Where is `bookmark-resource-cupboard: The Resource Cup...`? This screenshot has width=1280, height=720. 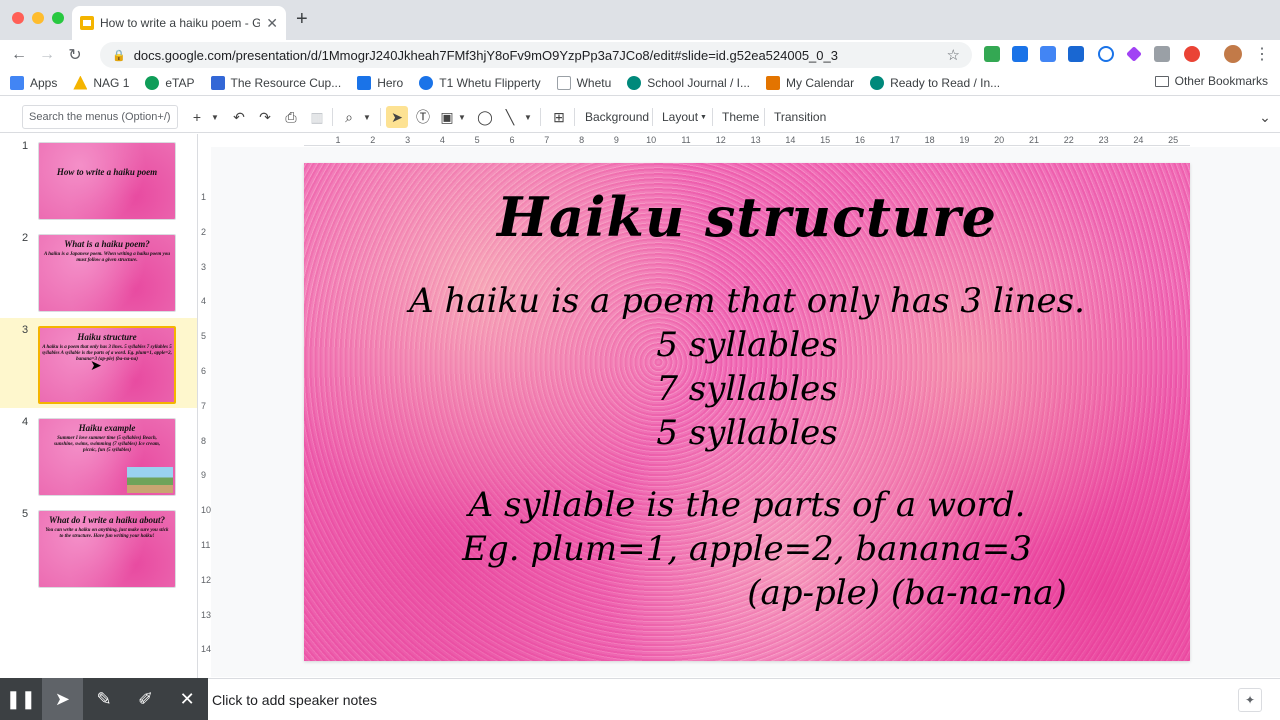 bookmark-resource-cupboard: The Resource Cup... is located at coordinates (275, 82).